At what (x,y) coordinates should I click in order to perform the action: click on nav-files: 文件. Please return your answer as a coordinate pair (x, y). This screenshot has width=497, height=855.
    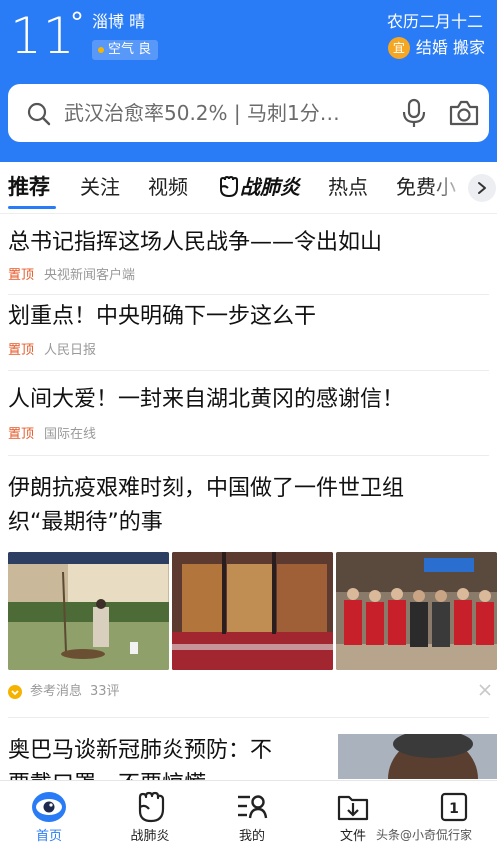
    Looking at the image, I should click on (353, 818).